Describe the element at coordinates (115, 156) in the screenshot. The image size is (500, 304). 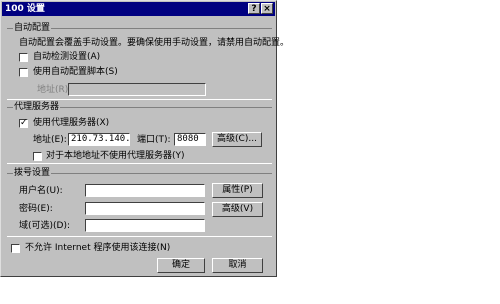
I see `bypass-local-label: 对于本地地址不使用代理服务器(Y)` at that location.